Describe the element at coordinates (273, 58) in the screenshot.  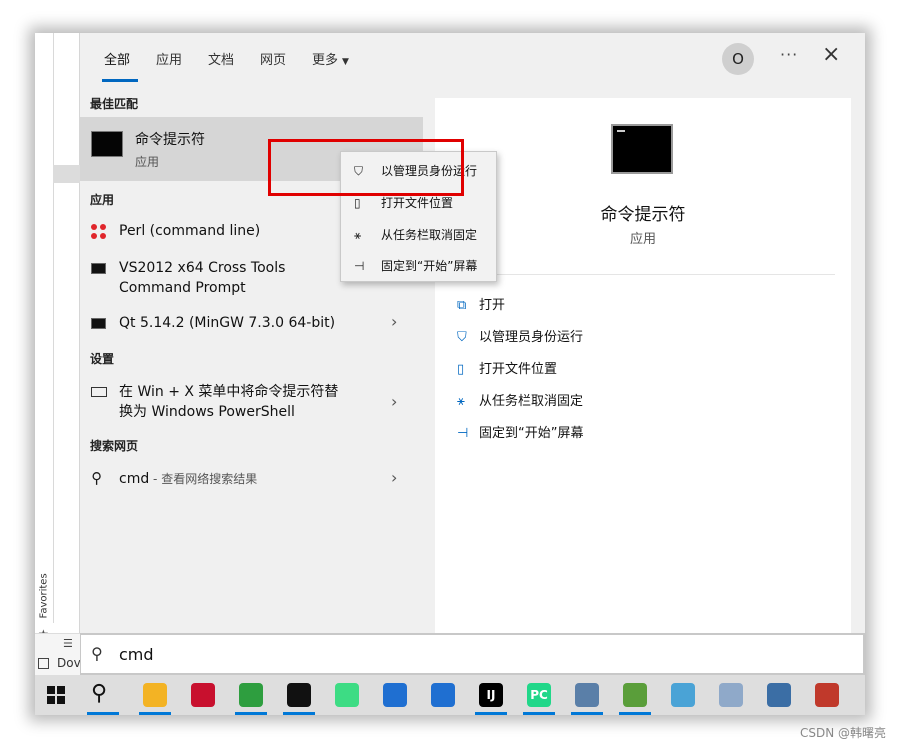
I see `tab-web: 网页` at that location.